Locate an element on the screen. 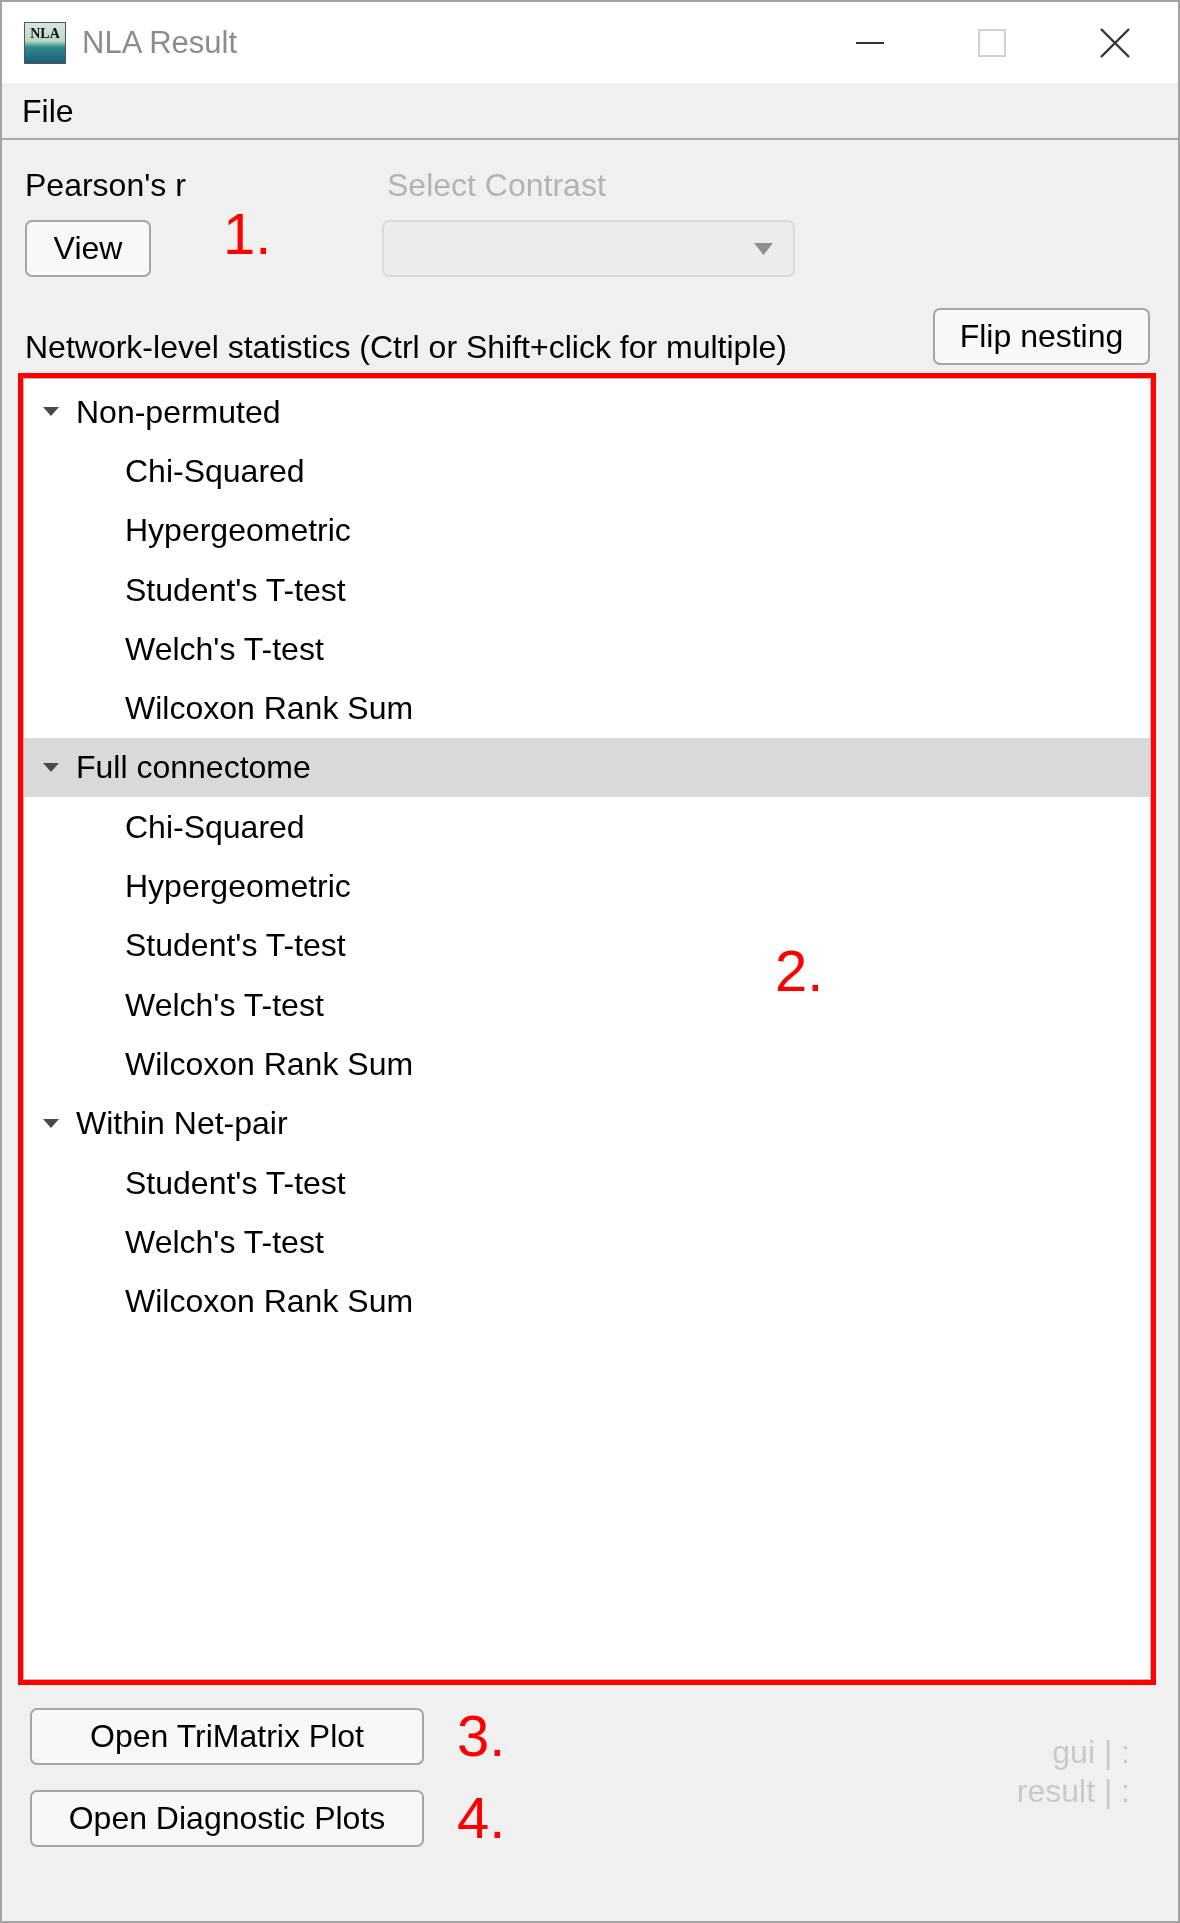  tree-item: Within Net-pair is located at coordinates (165, 1123).